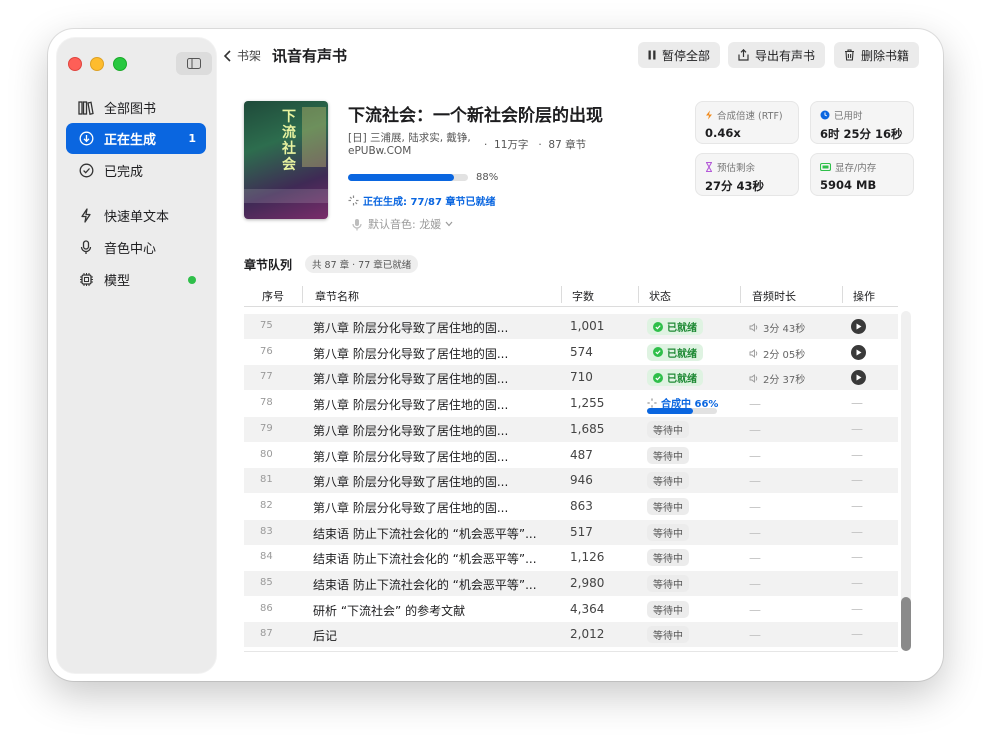  What do you see at coordinates (286, 160) in the screenshot?
I see `book-cover: 下流社会` at bounding box center [286, 160].